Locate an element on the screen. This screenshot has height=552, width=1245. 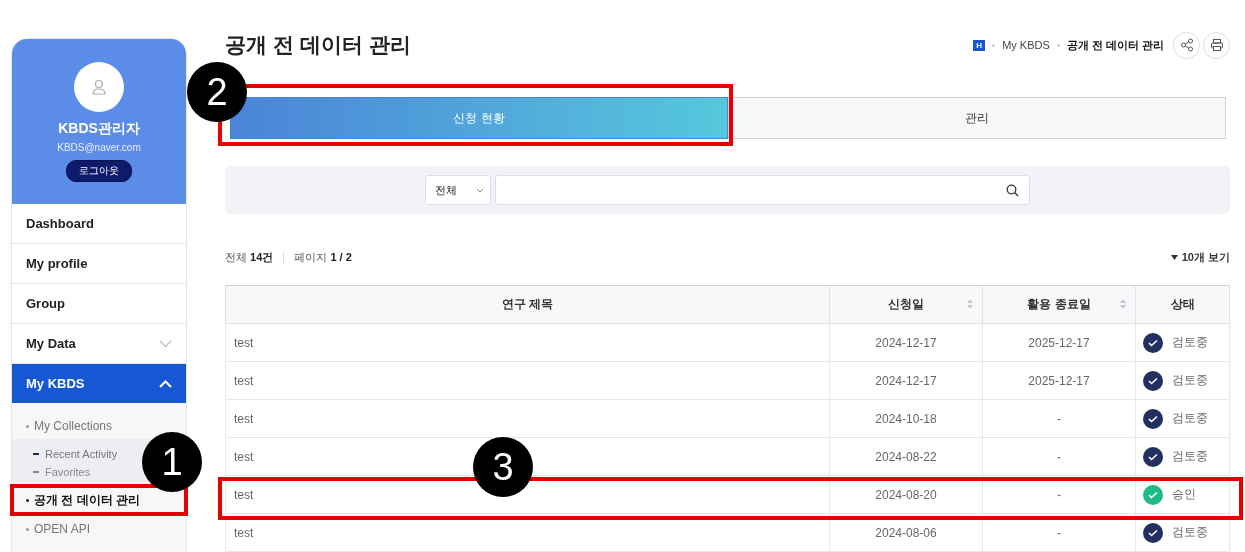
table-cell: 2024-08-06 is located at coordinates (906, 532).